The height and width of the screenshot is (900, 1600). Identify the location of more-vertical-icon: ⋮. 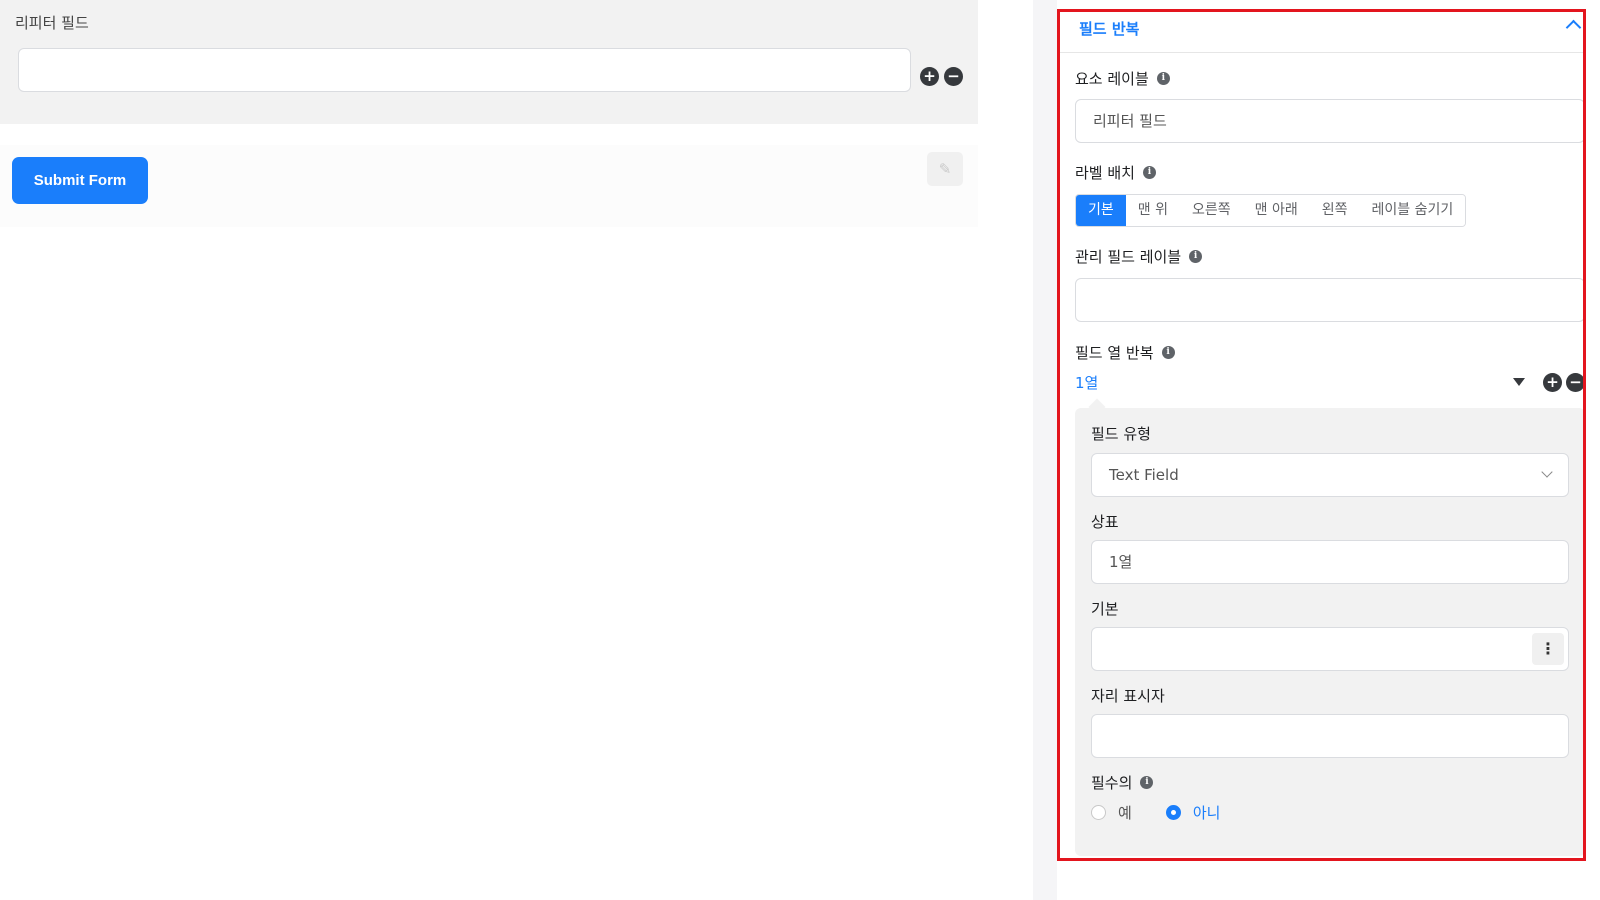
(1548, 649).